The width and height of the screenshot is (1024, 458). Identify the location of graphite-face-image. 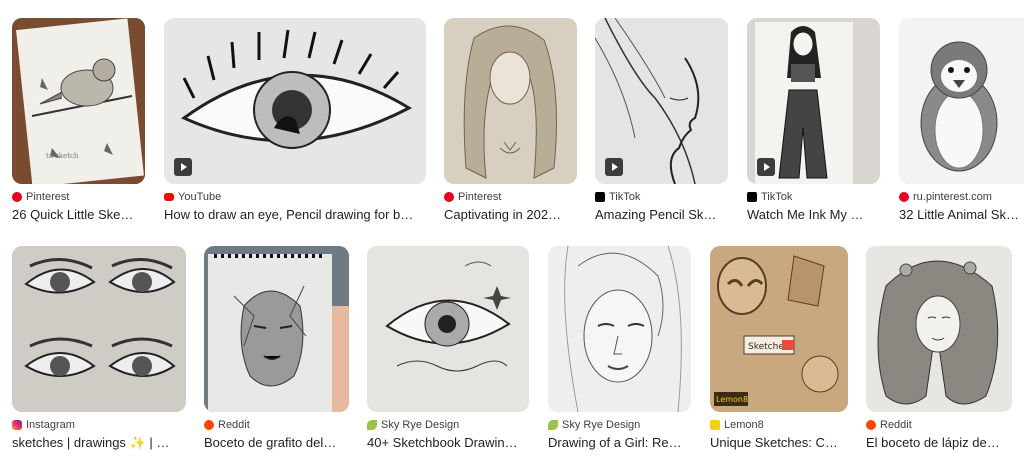
(276, 329).